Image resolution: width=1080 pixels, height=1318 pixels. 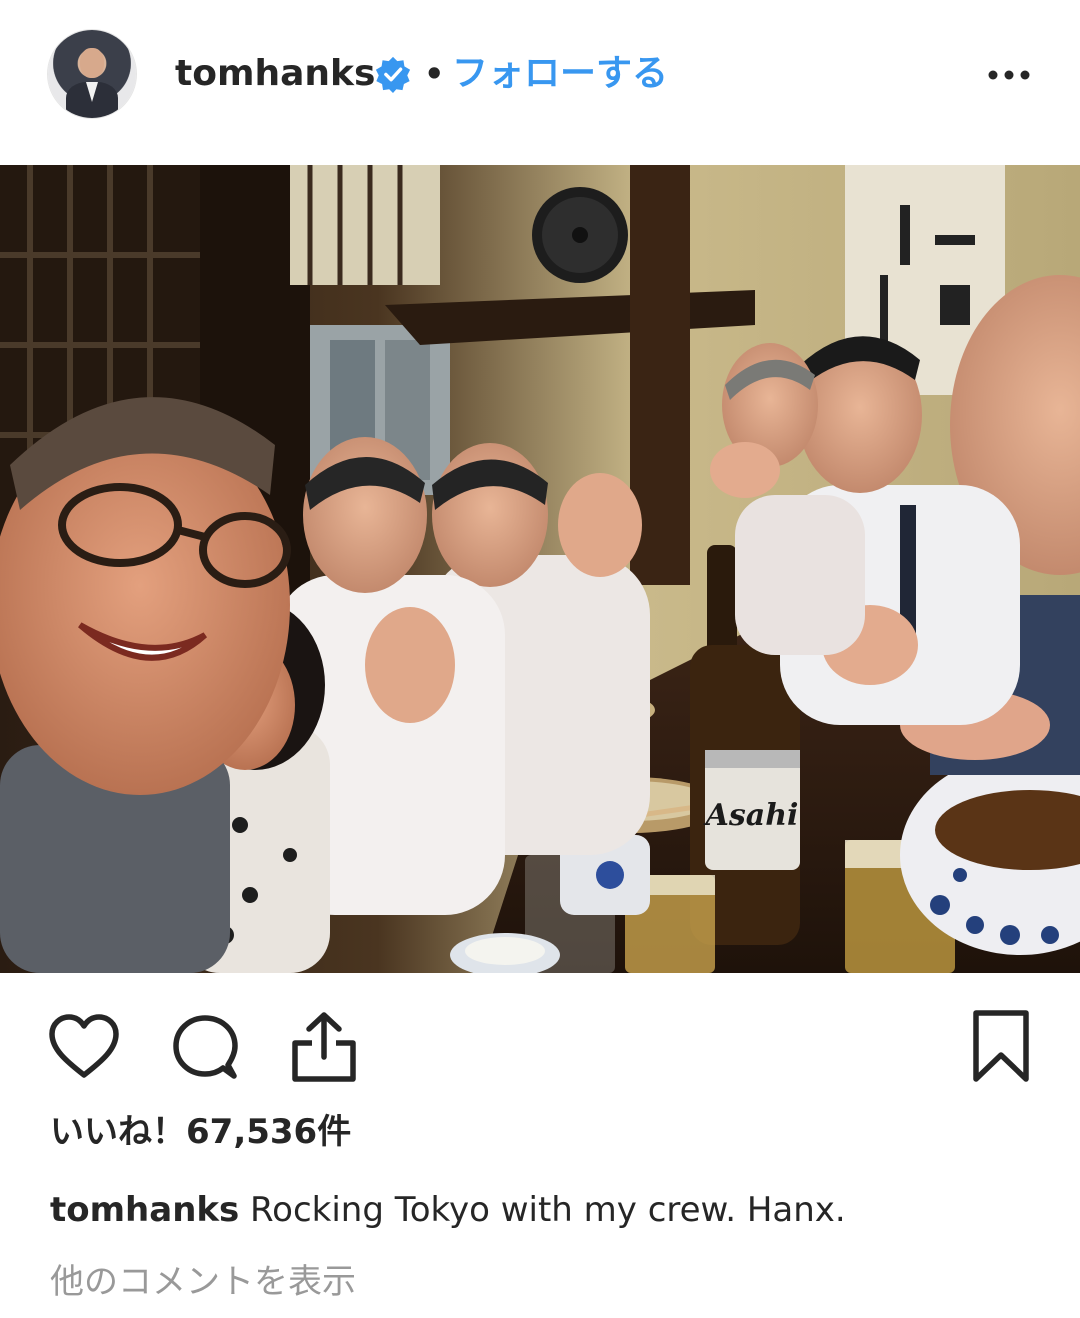 What do you see at coordinates (203, 1282) in the screenshot?
I see `view-comments-link: 他のコメントを表示` at bounding box center [203, 1282].